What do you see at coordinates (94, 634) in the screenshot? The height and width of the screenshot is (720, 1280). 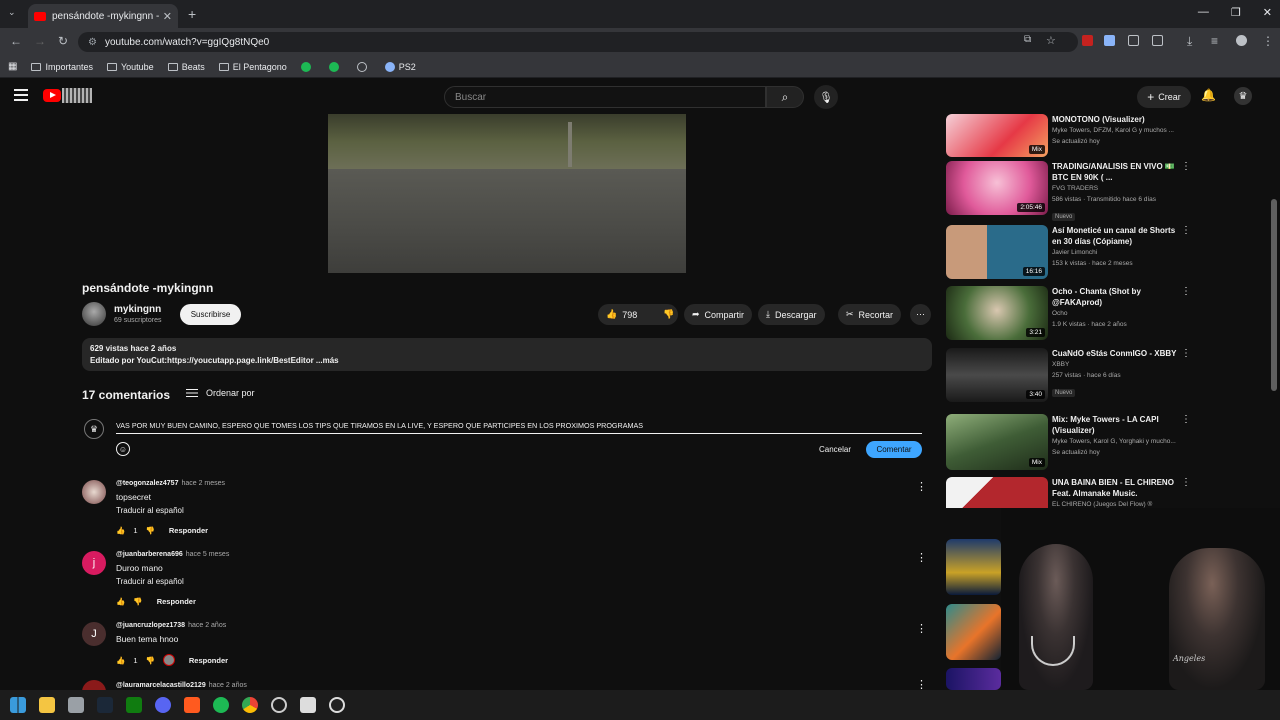 I see `commenter-avatar: J` at bounding box center [94, 634].